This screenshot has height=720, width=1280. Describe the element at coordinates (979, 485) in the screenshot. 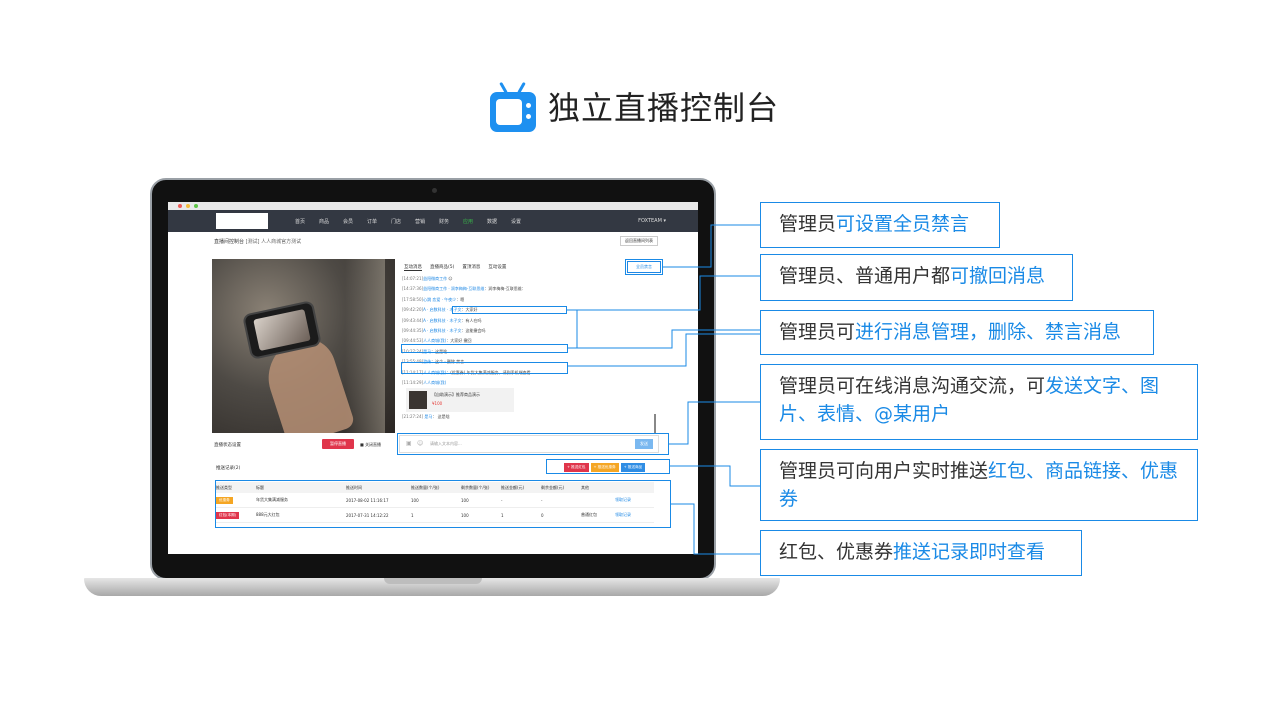

I see `callout-push: 管理员可向用户实时推送红包、商品链接、优惠券` at that location.